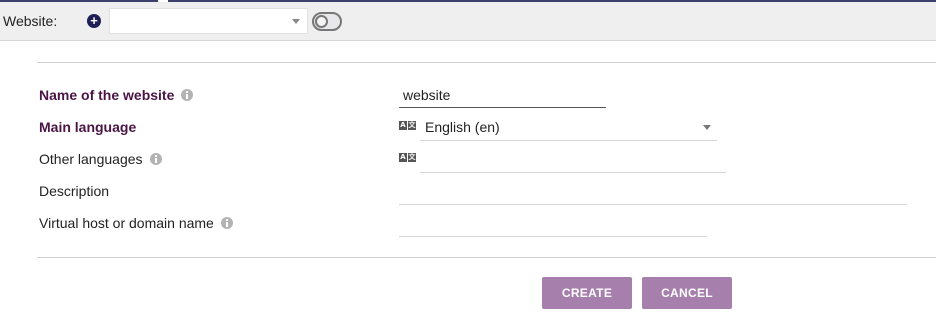 Image resolution: width=936 pixels, height=322 pixels. Describe the element at coordinates (126, 223) in the screenshot. I see `virtual-host-label: Virtual host or domain name` at that location.